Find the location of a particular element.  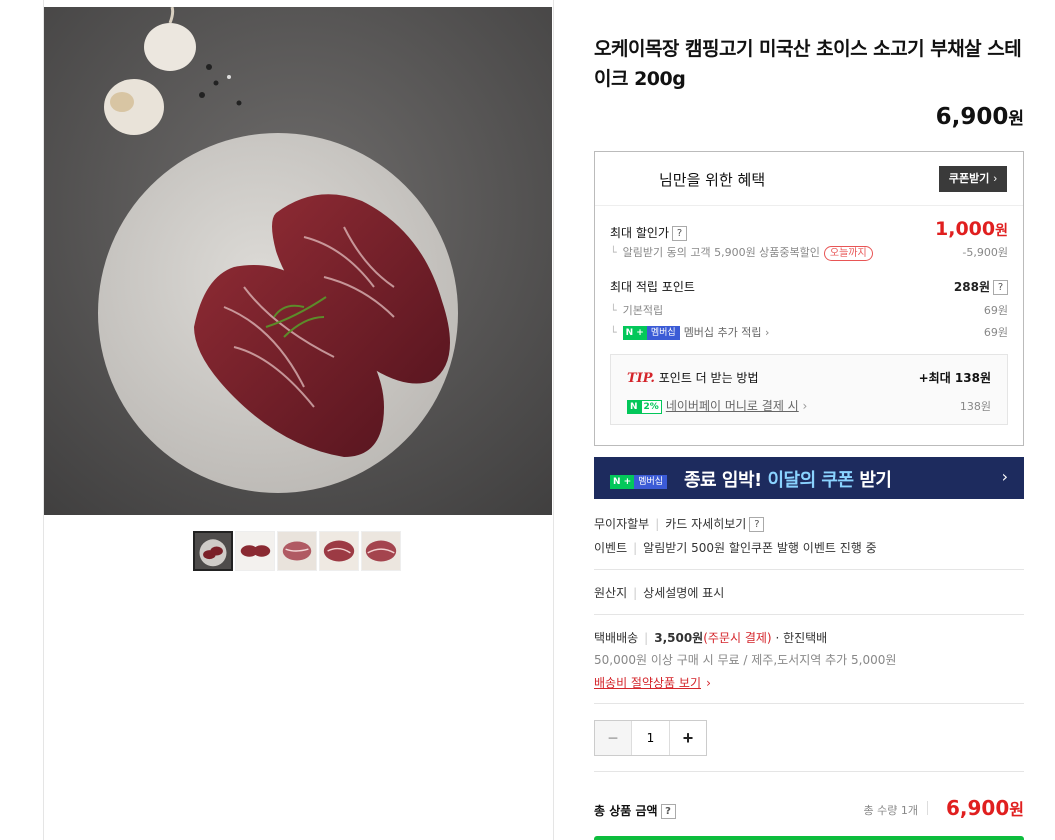

today-badge: 오늘까지 is located at coordinates (848, 253).